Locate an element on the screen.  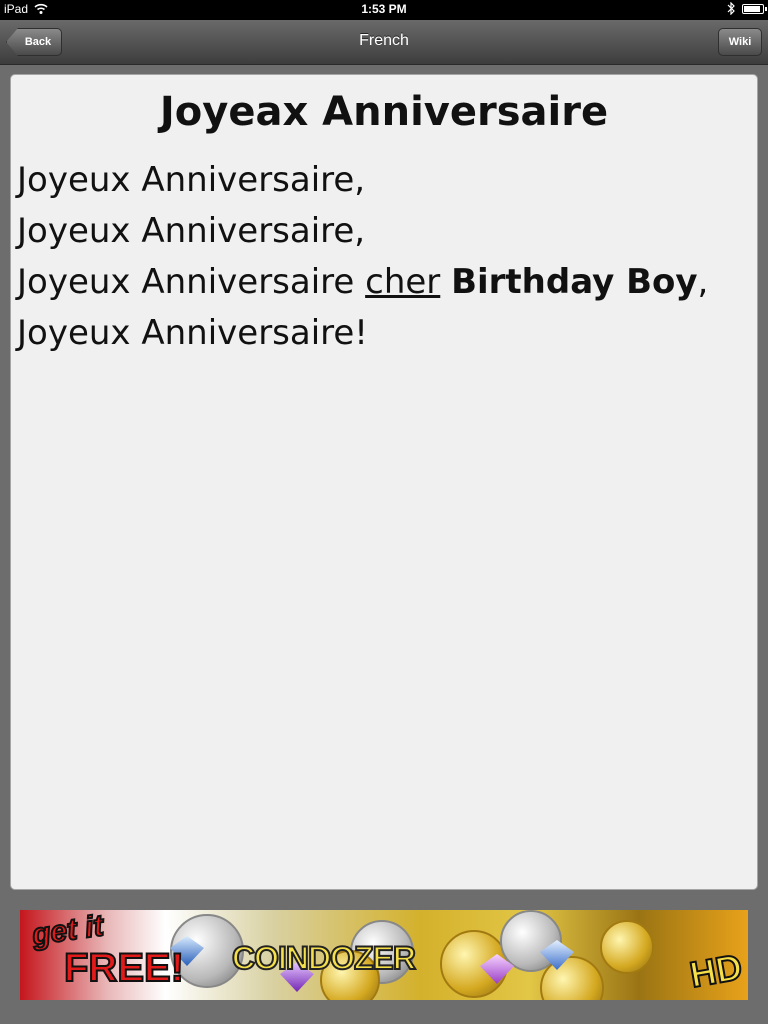
lyric-name-placeholder: Birthday Boy is located at coordinates (574, 282).